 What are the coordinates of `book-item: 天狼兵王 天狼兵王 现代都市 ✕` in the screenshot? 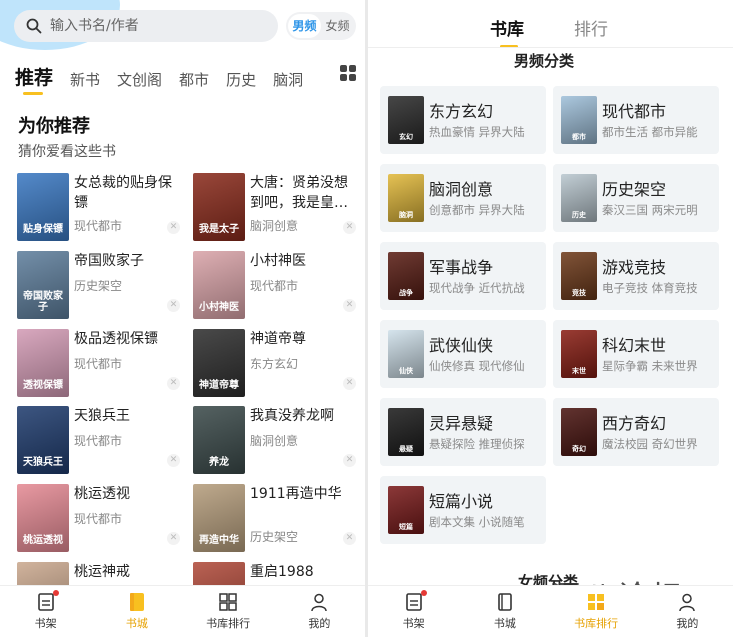 It's located at (102, 442).